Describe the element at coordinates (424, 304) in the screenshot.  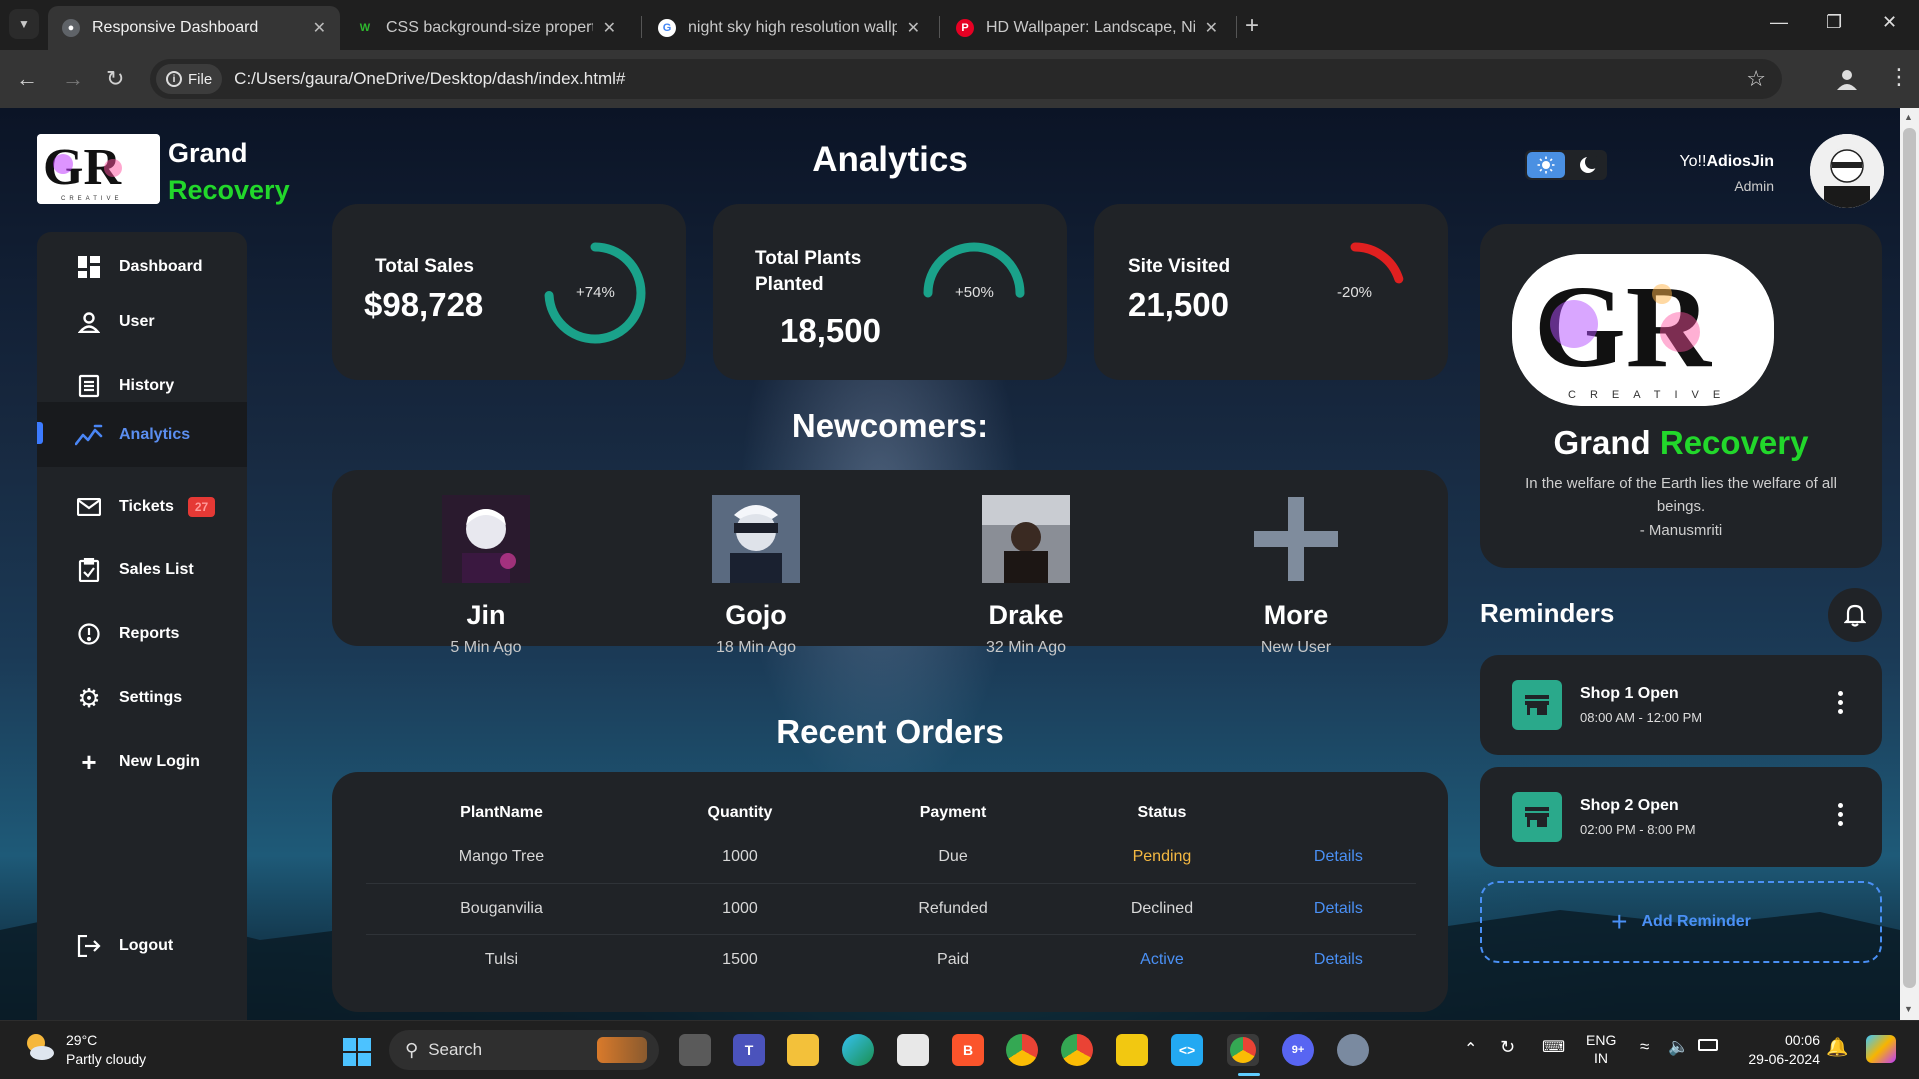
I see `stat-value: $98,728` at that location.